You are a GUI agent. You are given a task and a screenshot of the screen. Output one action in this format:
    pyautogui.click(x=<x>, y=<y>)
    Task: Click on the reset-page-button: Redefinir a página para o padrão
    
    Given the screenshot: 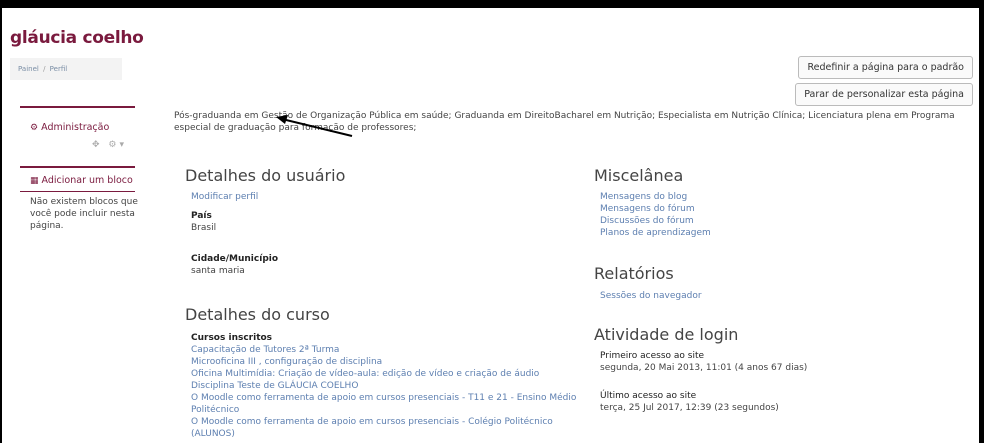 What is the action you would take?
    pyautogui.click(x=885, y=67)
    